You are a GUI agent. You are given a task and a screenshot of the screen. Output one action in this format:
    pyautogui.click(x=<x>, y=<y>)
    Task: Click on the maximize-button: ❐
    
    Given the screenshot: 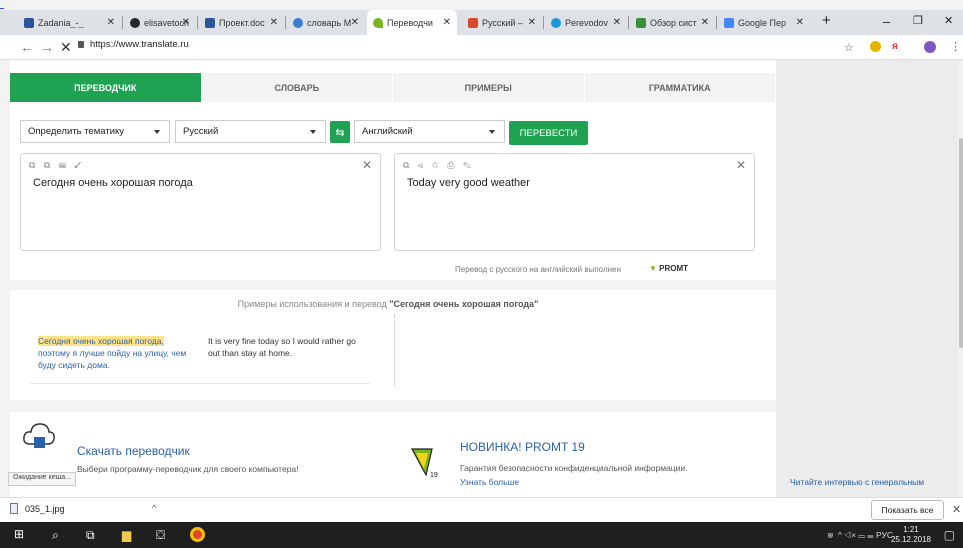 What is the action you would take?
    pyautogui.click(x=918, y=20)
    